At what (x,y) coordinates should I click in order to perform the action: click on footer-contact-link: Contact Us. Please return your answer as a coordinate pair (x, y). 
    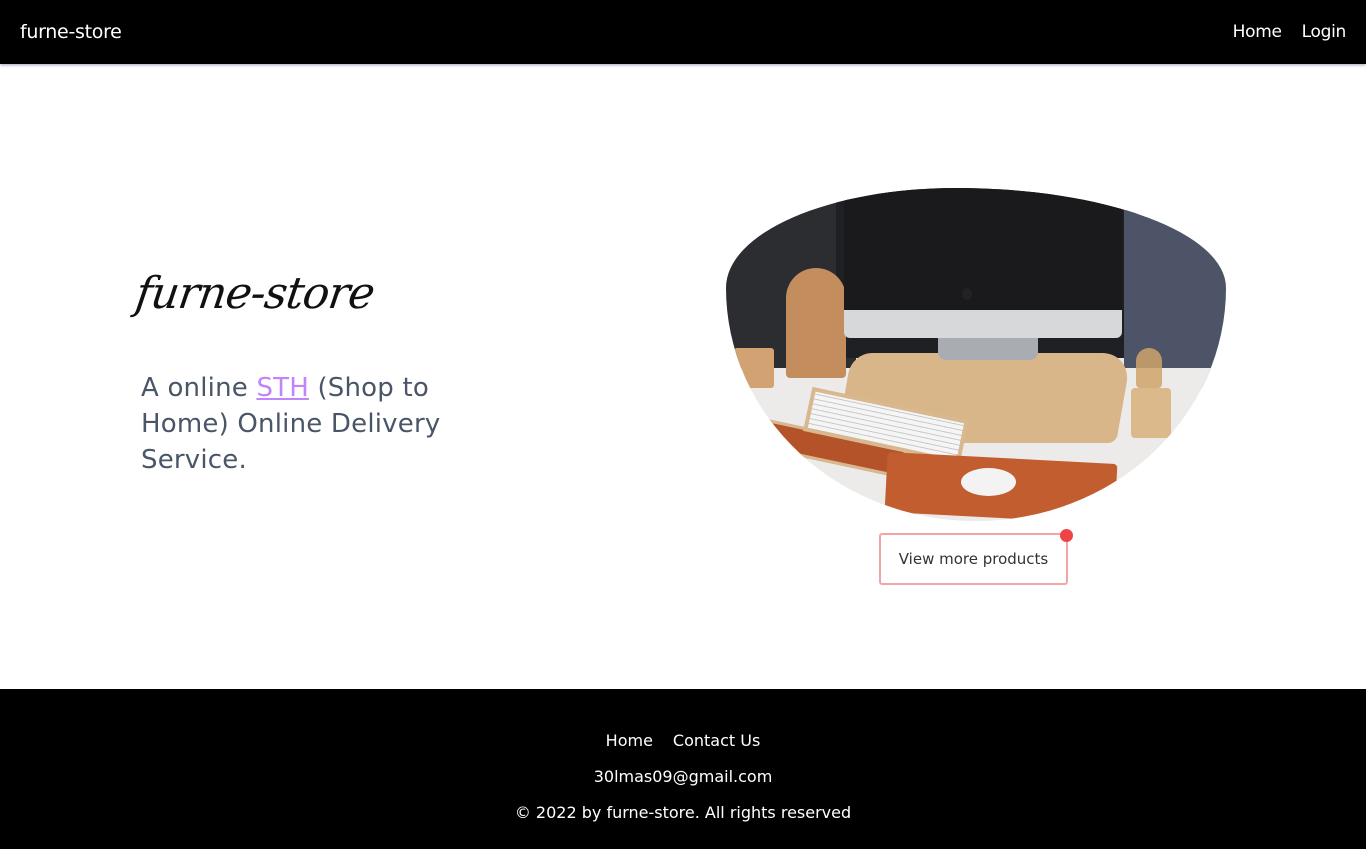
    Looking at the image, I should click on (716, 740).